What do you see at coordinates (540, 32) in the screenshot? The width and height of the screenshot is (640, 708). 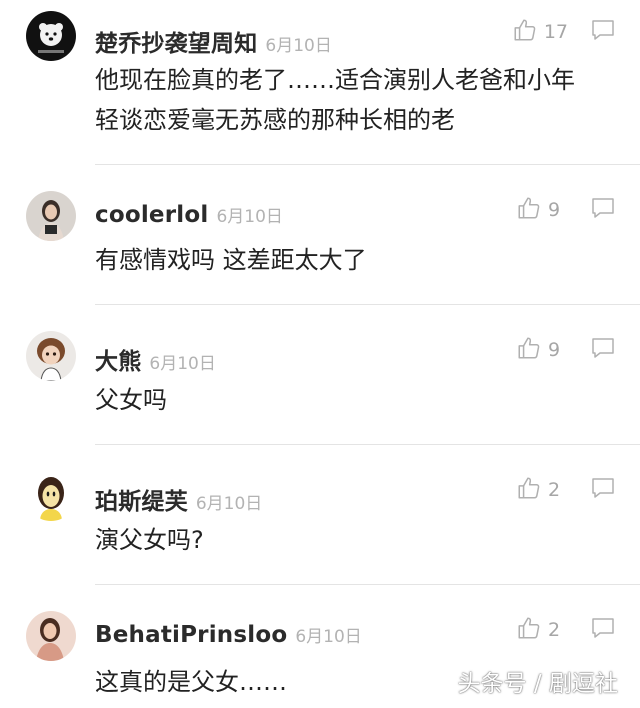 I see `like-button: 17` at bounding box center [540, 32].